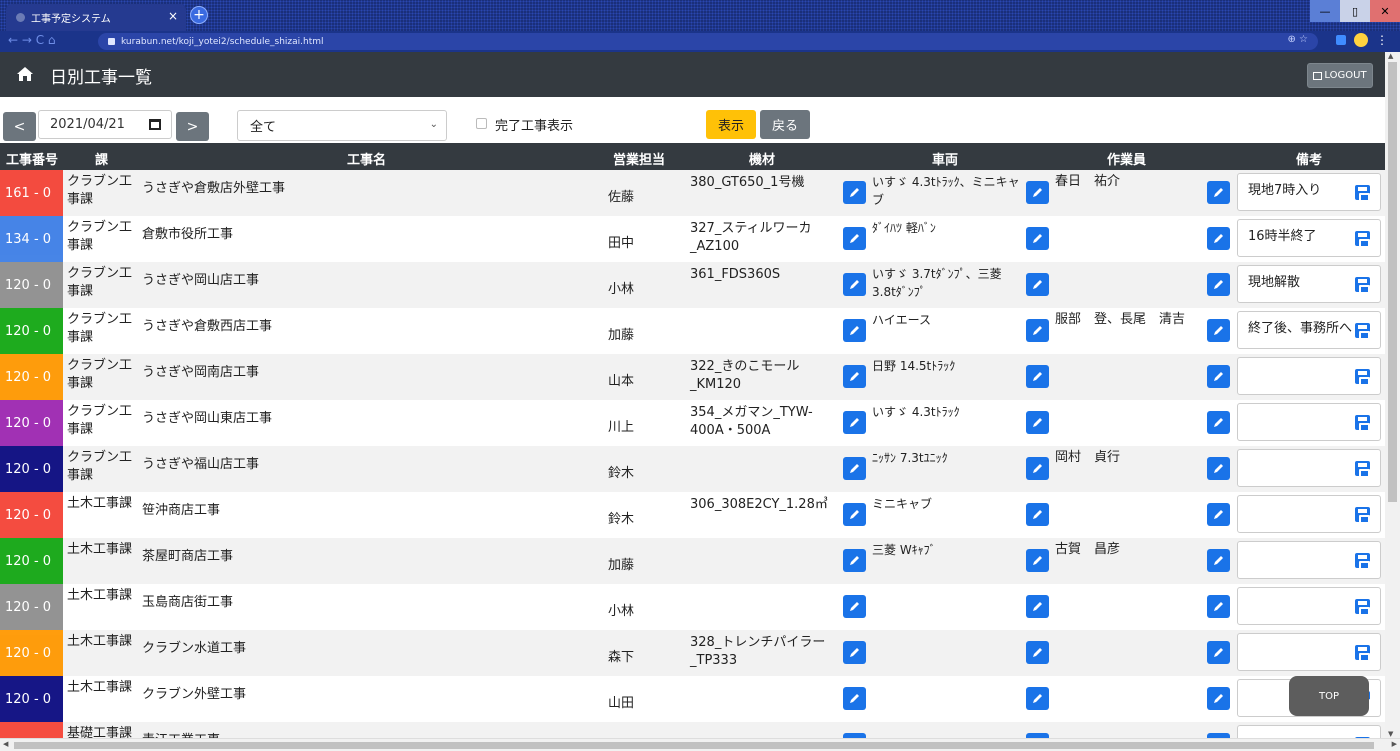 The width and height of the screenshot is (1400, 751). I want to click on scroll-right-icon: ▶, so click(1394, 744).